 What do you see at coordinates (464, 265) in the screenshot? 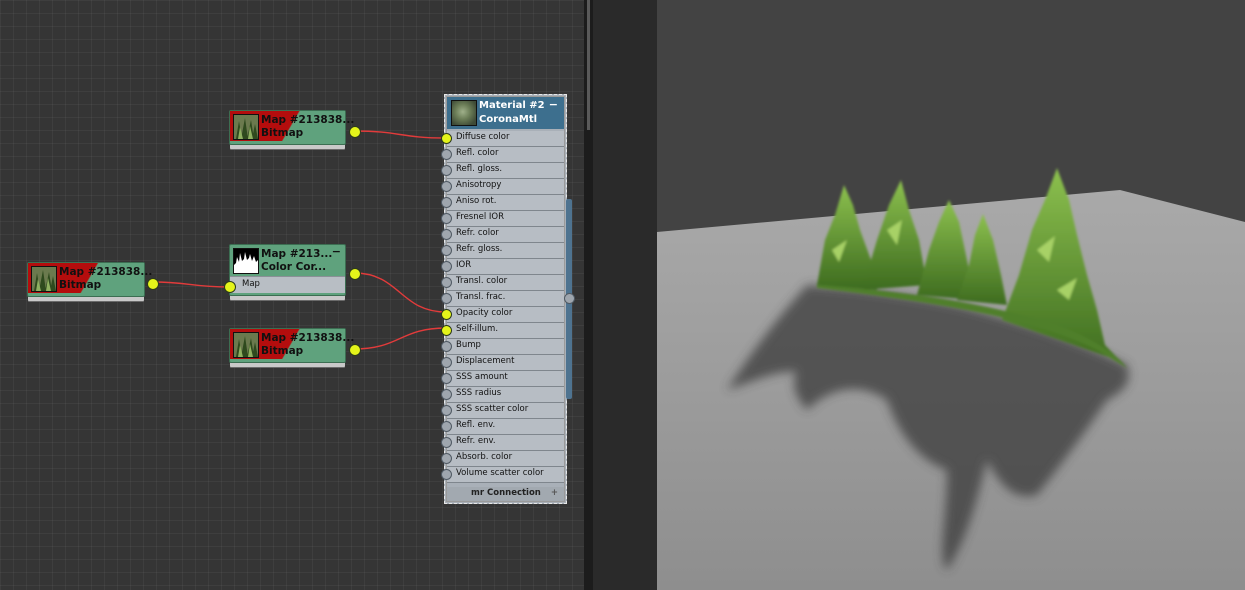
I see `slot-label: IOR` at bounding box center [464, 265].